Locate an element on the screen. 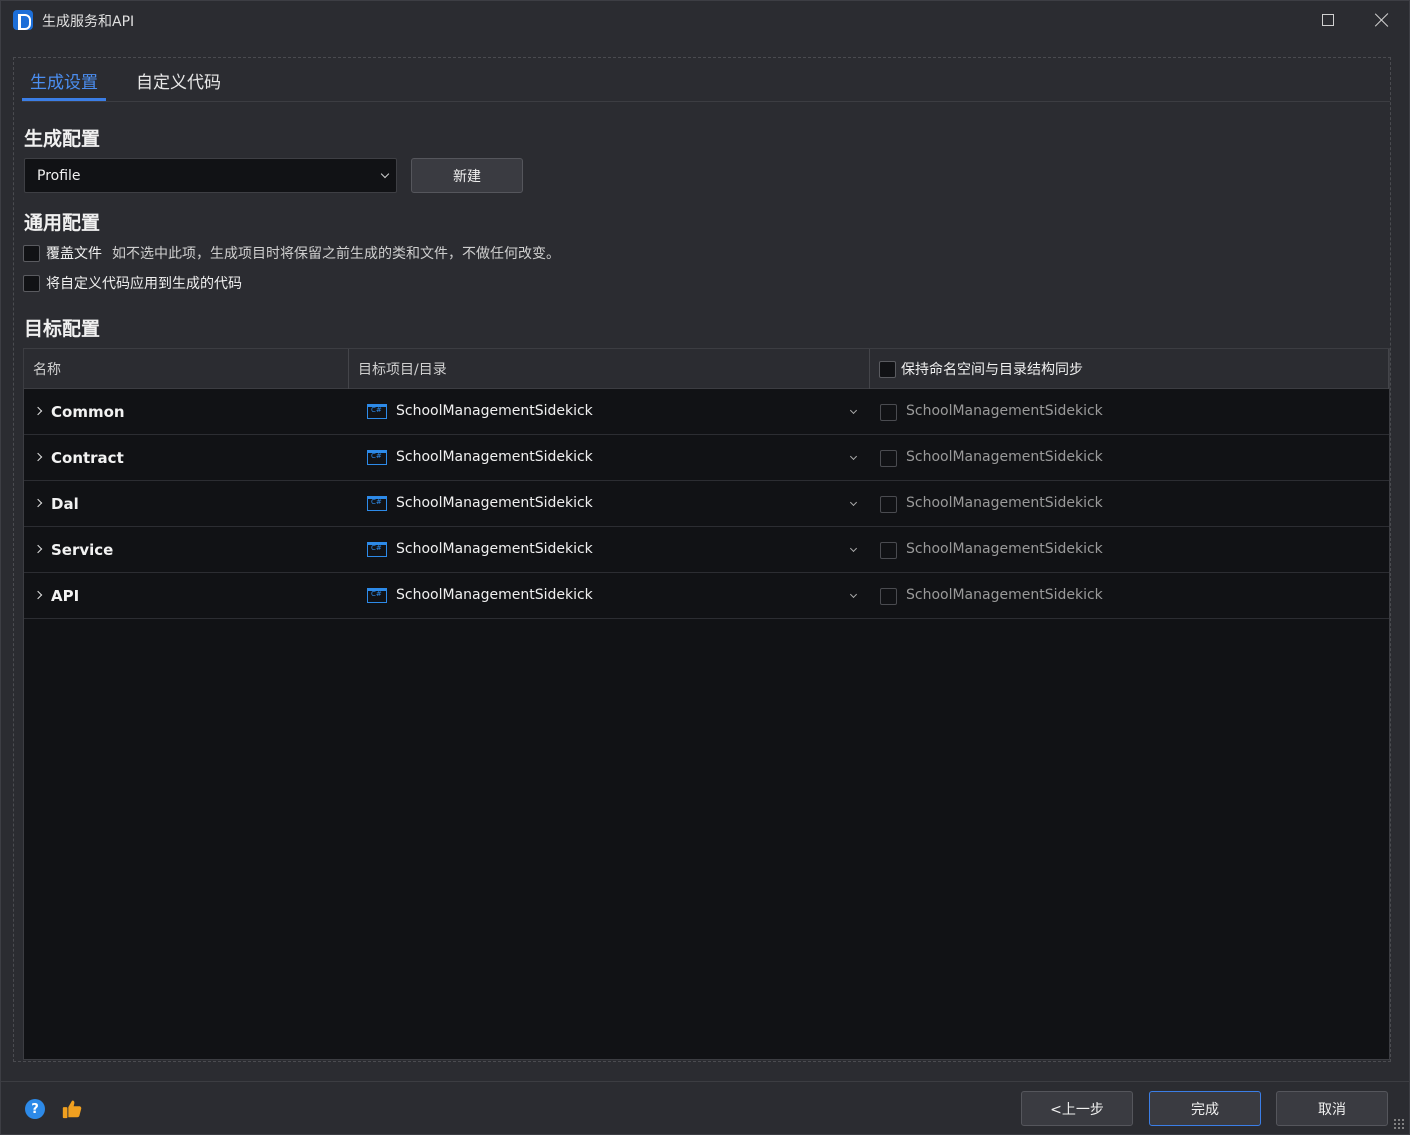 The height and width of the screenshot is (1135, 1410). row-name: API is located at coordinates (65, 596).